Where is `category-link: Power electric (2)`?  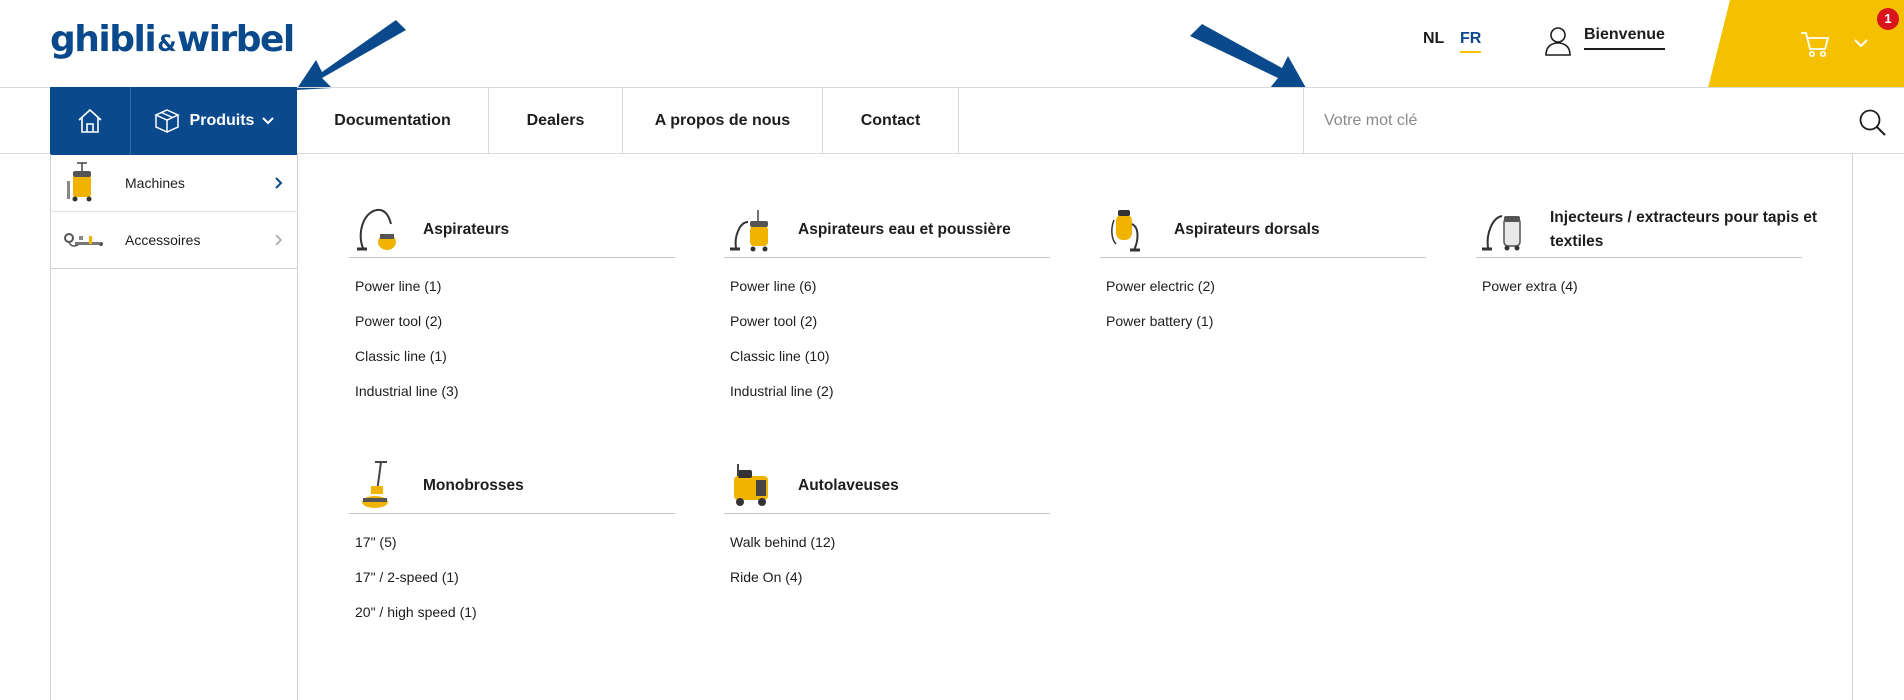
category-link: Power electric (2) is located at coordinates (1263, 293).